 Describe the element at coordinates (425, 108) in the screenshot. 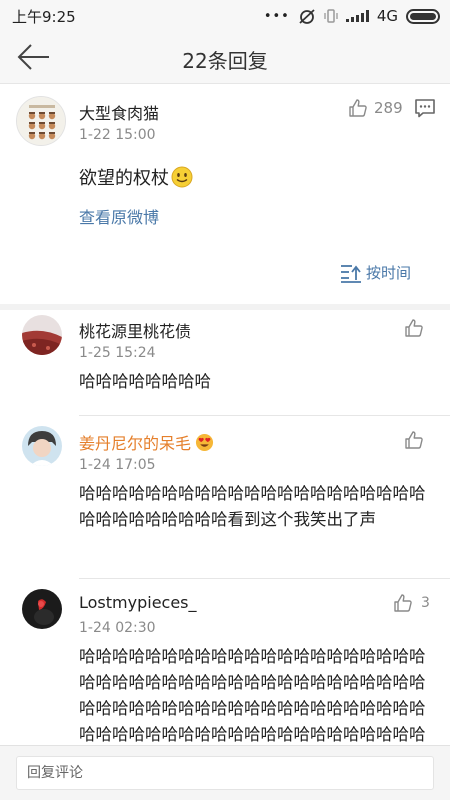

I see `comment-icon` at that location.